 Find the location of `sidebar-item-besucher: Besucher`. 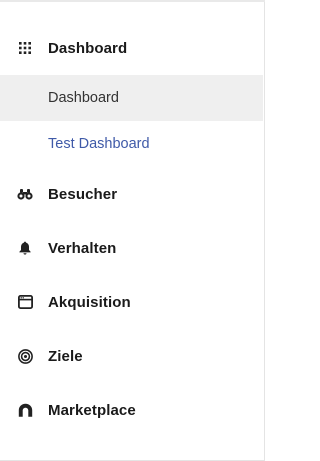

sidebar-item-besucher: Besucher is located at coordinates (131, 194).